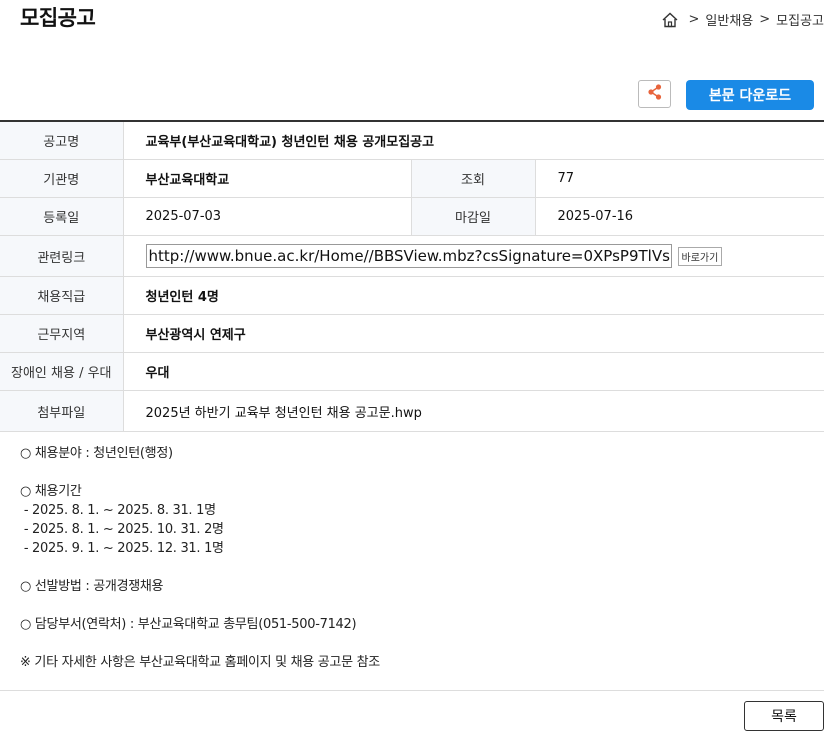  I want to click on link-label: 관련링크, so click(62, 256).